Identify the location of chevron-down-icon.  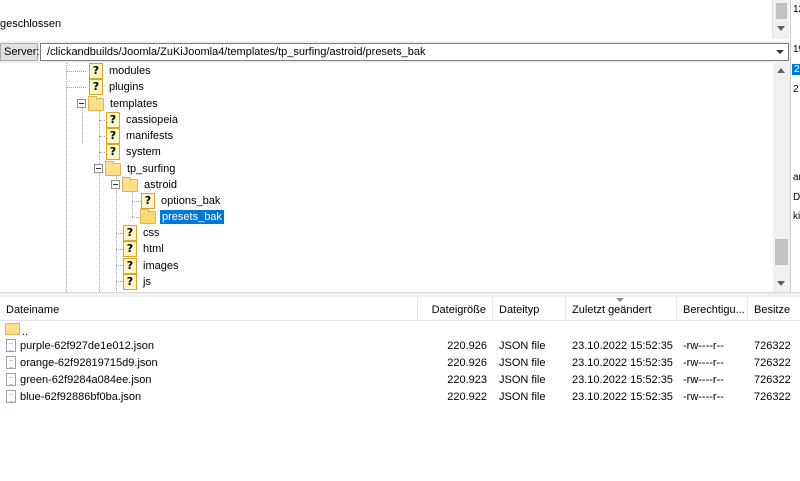
(780, 52).